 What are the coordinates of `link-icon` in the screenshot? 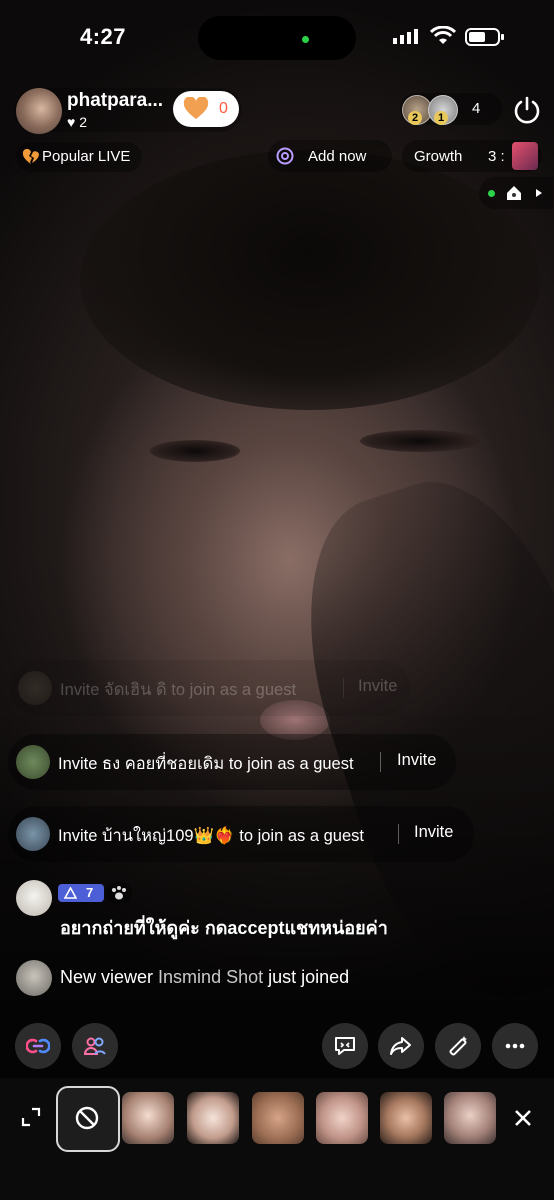 It's located at (38, 1046).